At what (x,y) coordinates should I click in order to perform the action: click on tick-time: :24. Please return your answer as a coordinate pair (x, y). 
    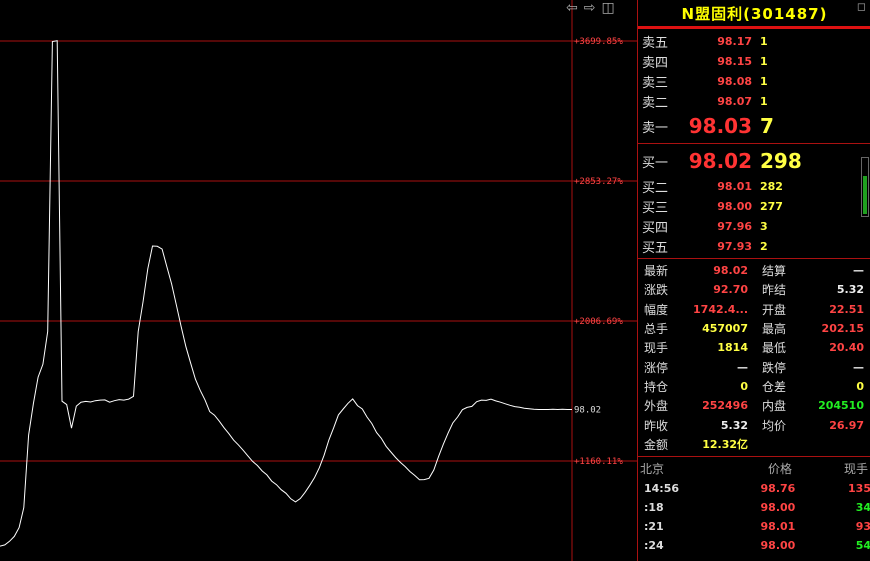
    Looking at the image, I should click on (654, 545).